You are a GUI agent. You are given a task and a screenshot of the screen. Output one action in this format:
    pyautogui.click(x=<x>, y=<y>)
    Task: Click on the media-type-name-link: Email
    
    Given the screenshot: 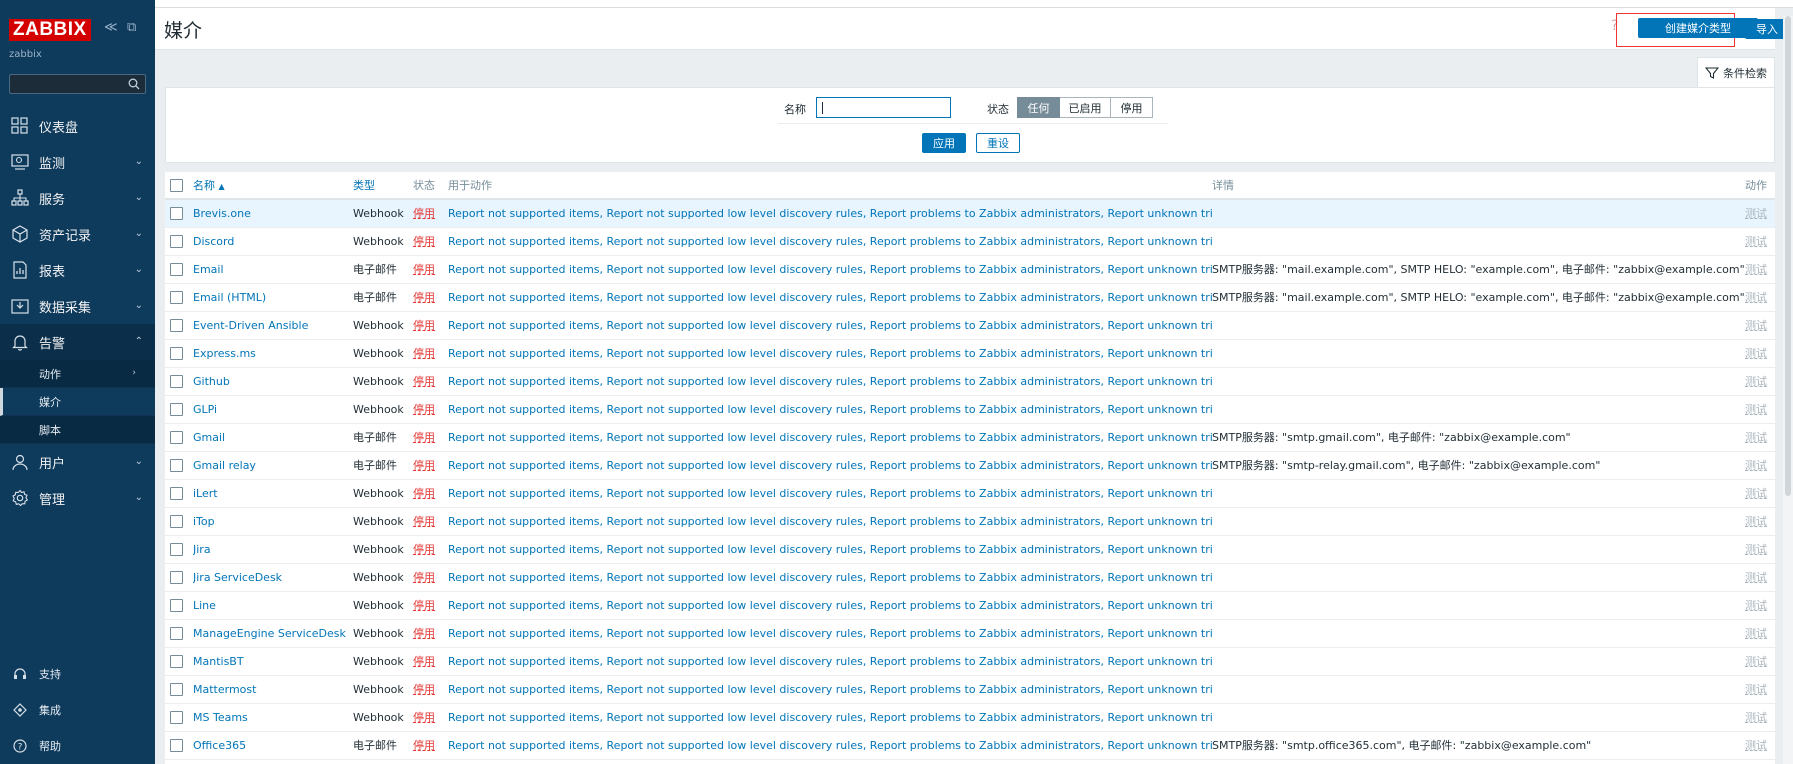 What is the action you would take?
    pyautogui.click(x=208, y=269)
    